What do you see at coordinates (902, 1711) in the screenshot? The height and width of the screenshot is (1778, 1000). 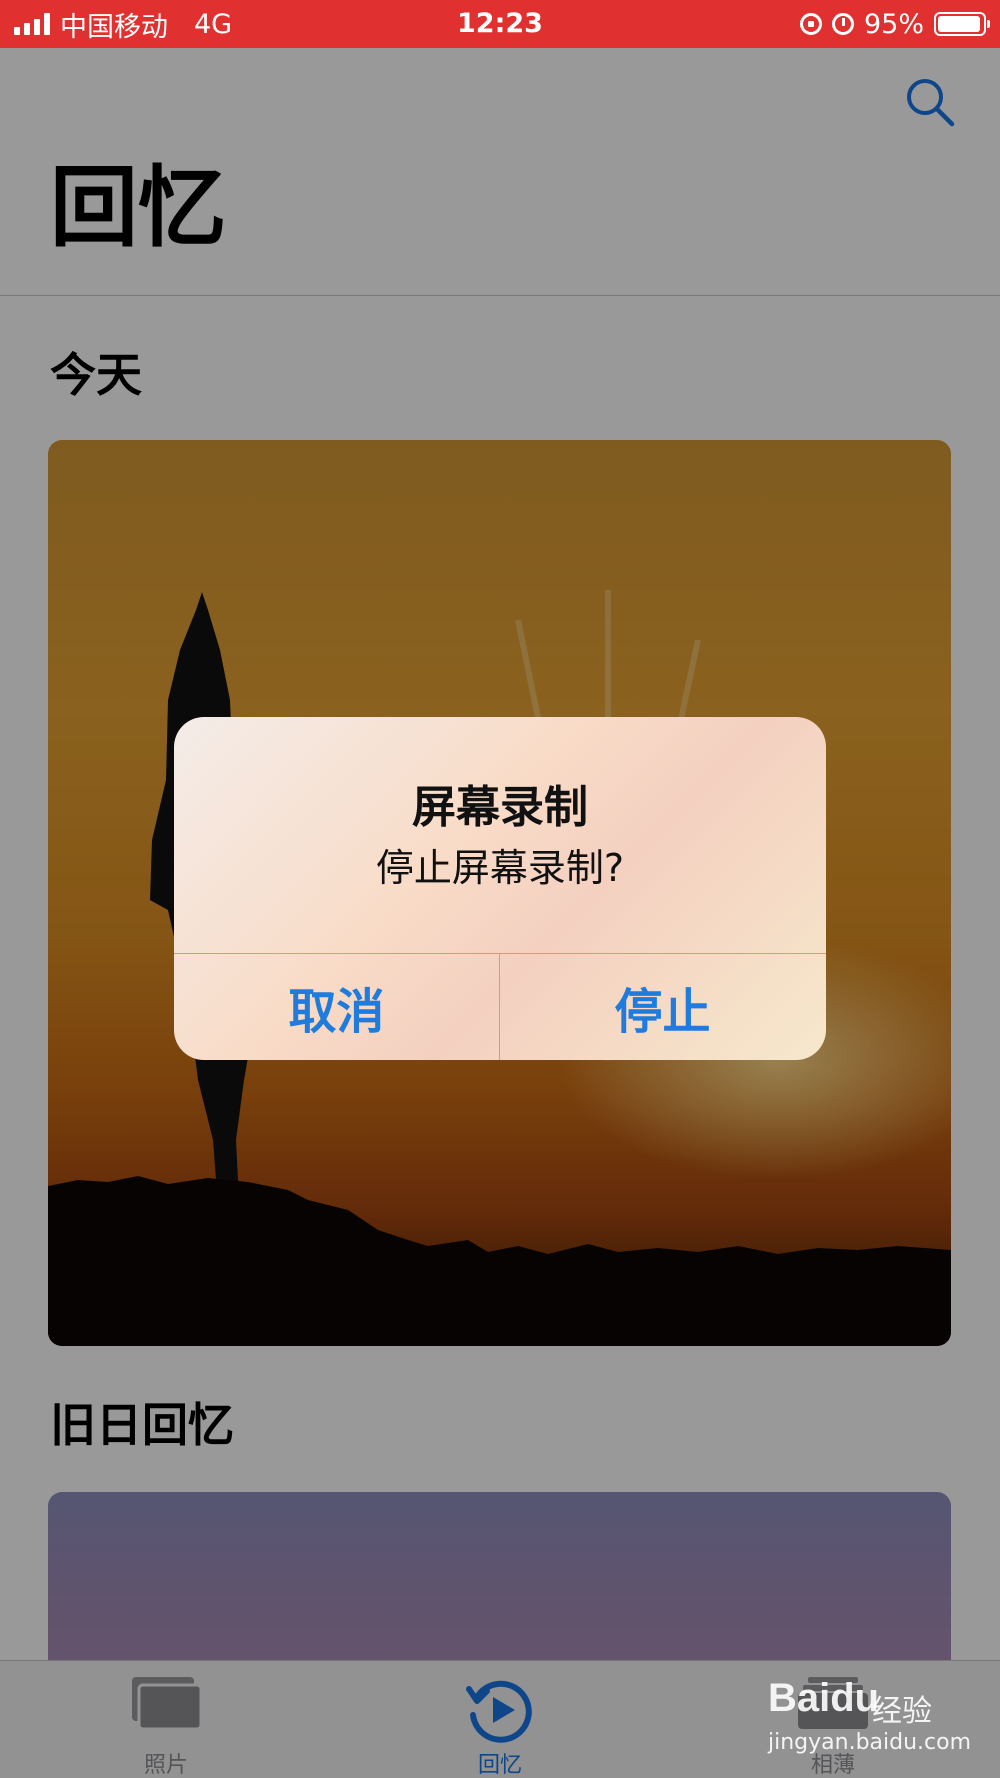 I see `watermark-text: 经验` at bounding box center [902, 1711].